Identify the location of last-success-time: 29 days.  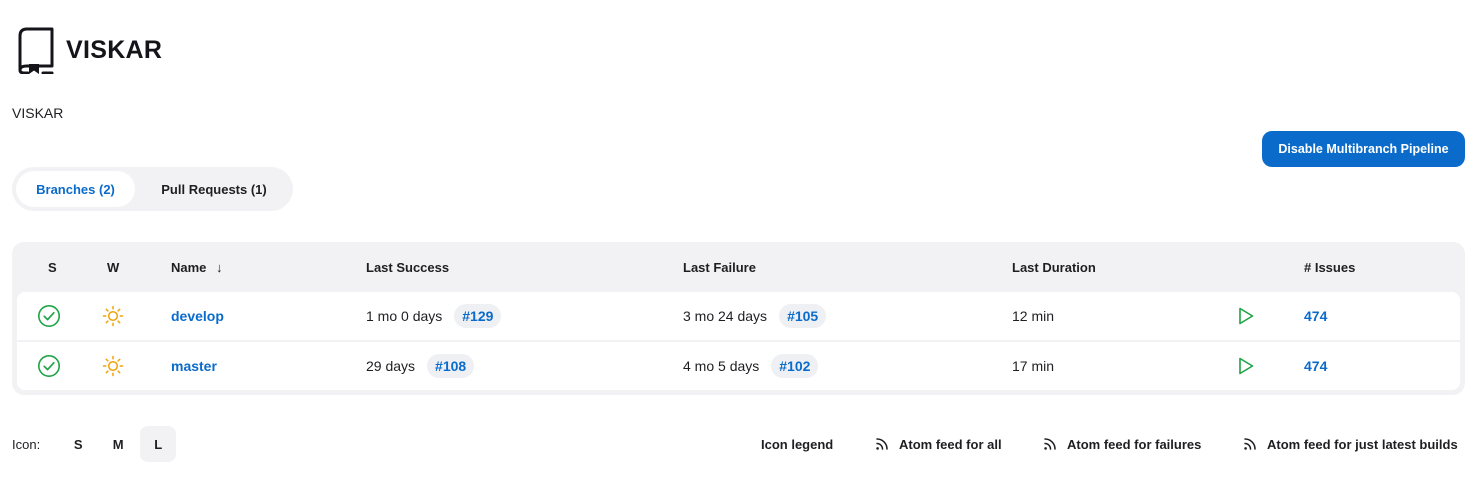
(391, 366).